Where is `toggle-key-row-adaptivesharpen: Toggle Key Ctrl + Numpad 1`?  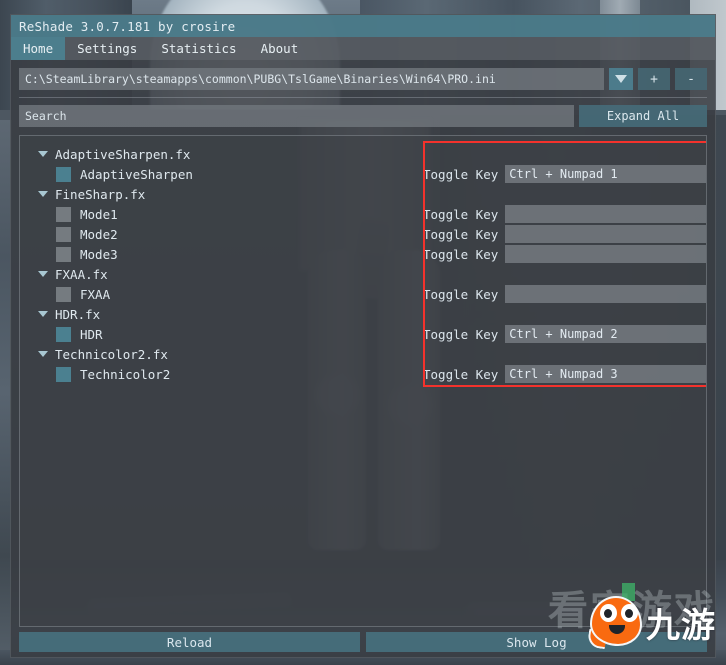
toggle-key-row-adaptivesharpen: Toggle Key Ctrl + Numpad 1 is located at coordinates (564, 174).